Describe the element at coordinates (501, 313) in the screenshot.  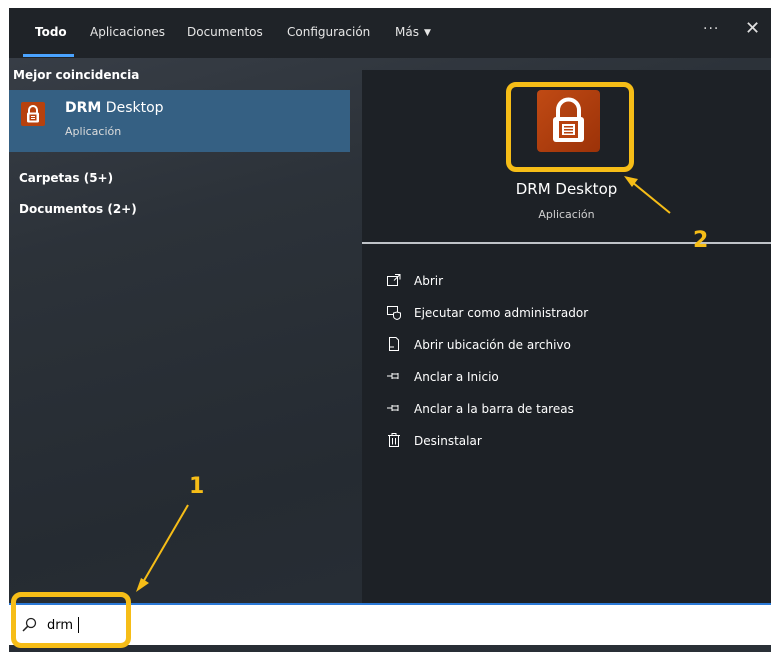
I see `action-label: Ejecutar como administrador` at that location.